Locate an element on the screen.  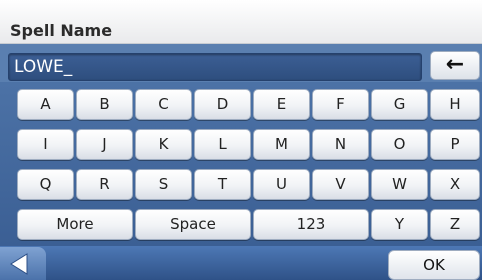
key-z: Z is located at coordinates (455, 224).